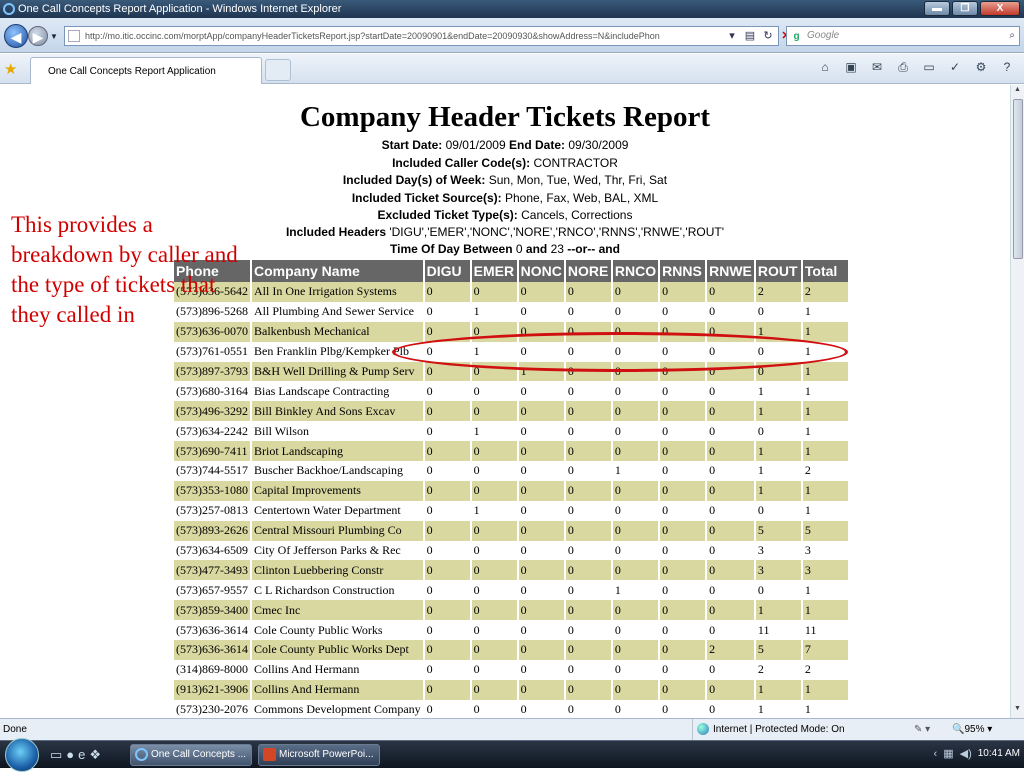 This screenshot has height=772, width=1024. I want to click on new-tab-button, so click(278, 70).